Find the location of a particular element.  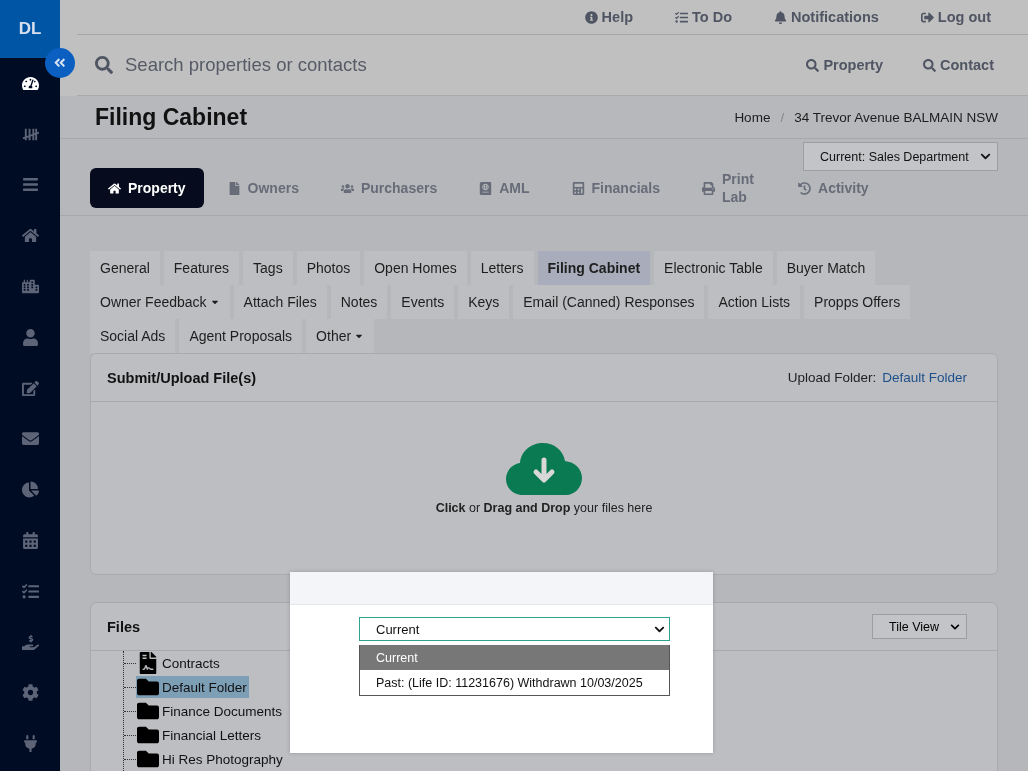

passport-icon is located at coordinates (486, 188).